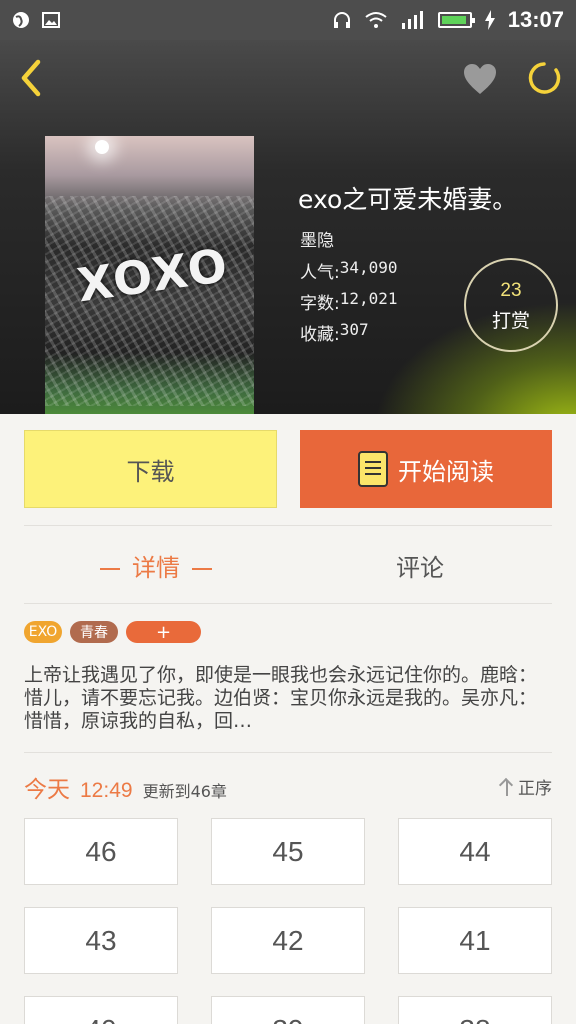 The image size is (576, 1024). What do you see at coordinates (354, 329) in the screenshot?
I see `favorites-value: 307` at bounding box center [354, 329].